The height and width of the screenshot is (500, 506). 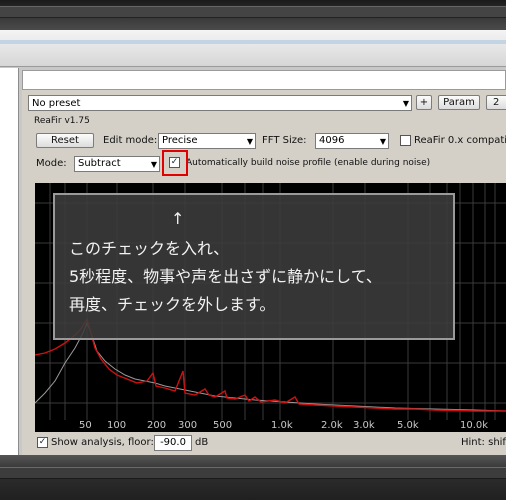 I want to click on window-frame-bottom, so click(x=253, y=477).